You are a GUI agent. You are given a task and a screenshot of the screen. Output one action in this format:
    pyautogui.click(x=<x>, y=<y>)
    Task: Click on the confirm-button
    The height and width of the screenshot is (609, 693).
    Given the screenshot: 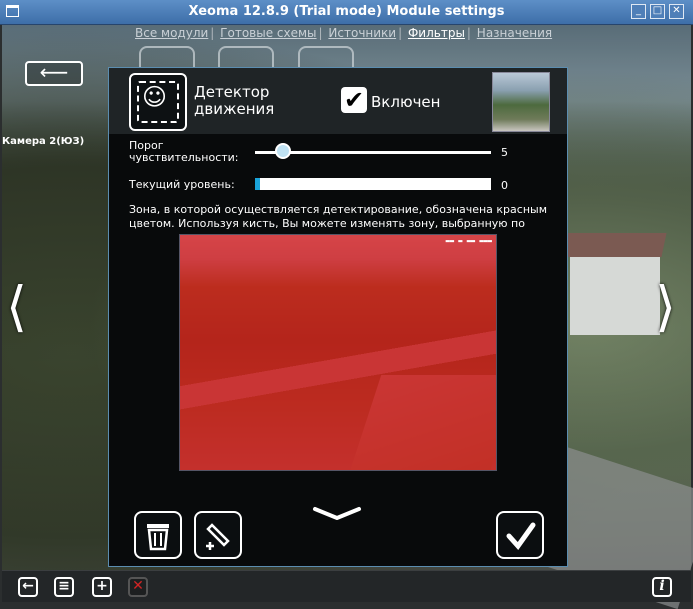 What is the action you would take?
    pyautogui.click(x=520, y=535)
    